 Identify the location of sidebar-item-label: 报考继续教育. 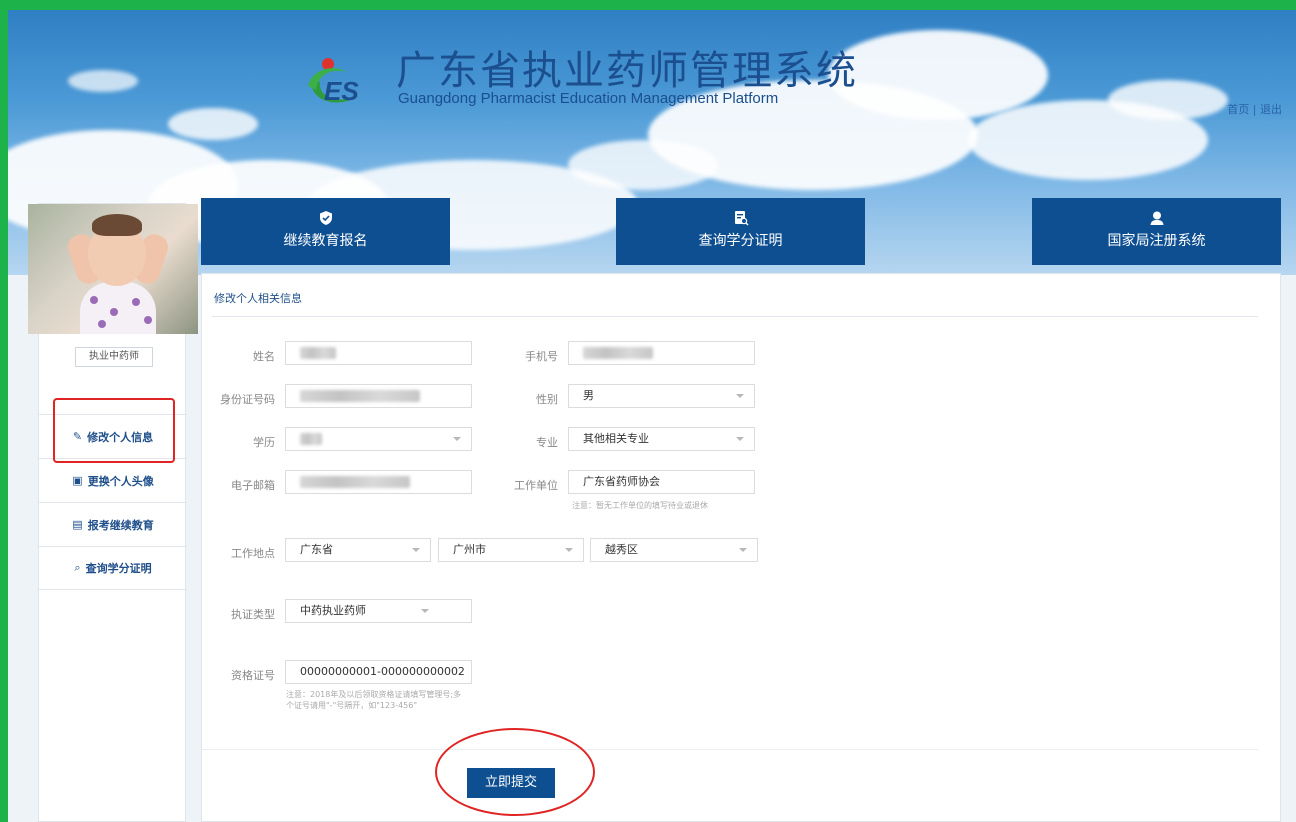
(120, 525).